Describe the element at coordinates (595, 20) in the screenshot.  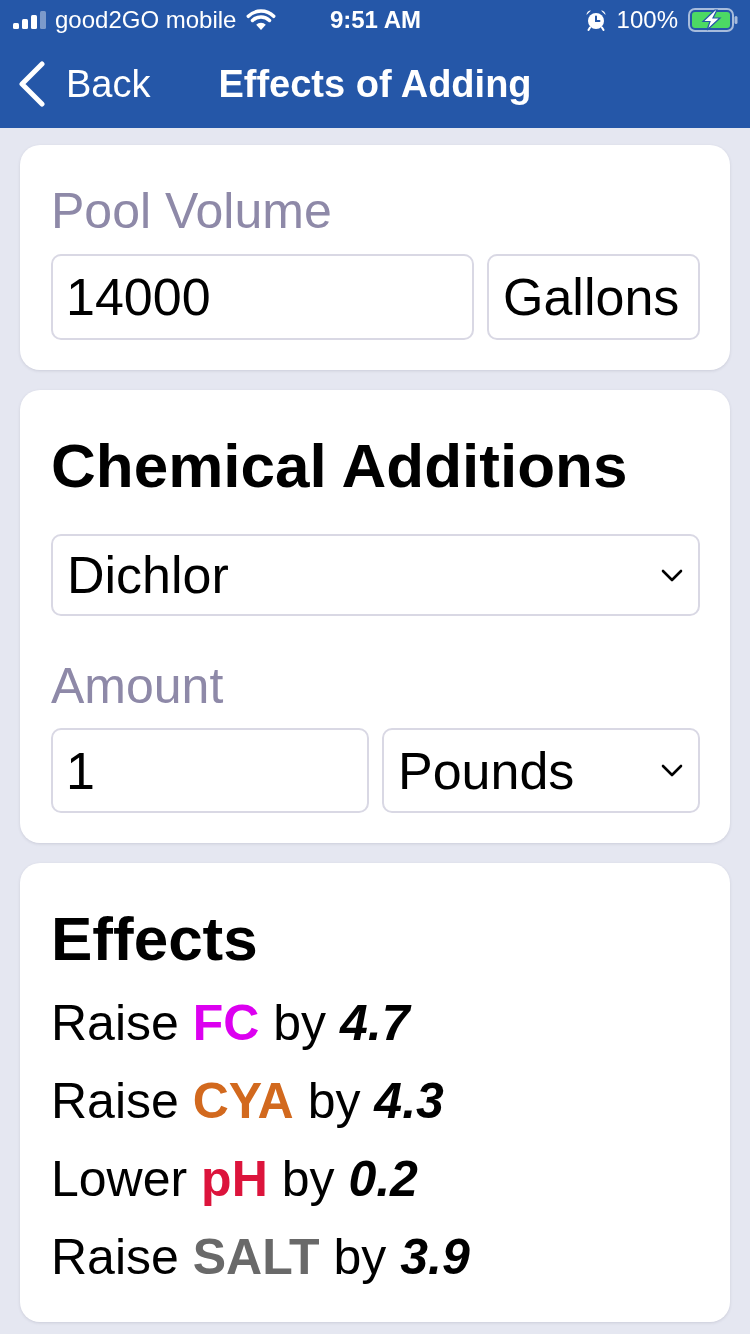
I see `alarm-clock-icon` at that location.